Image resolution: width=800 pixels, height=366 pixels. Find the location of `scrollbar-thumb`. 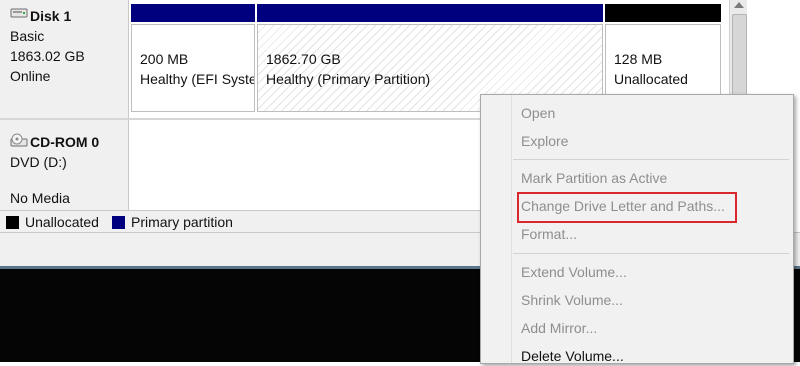

scrollbar-thumb is located at coordinates (739, 55).